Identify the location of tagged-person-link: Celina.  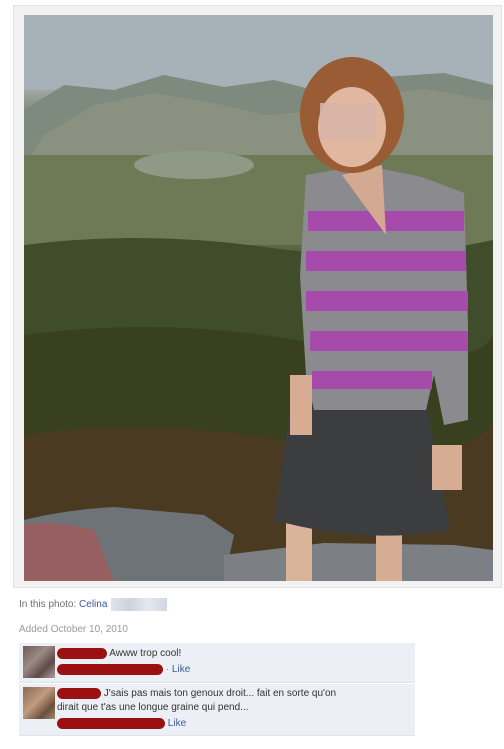
(93, 604).